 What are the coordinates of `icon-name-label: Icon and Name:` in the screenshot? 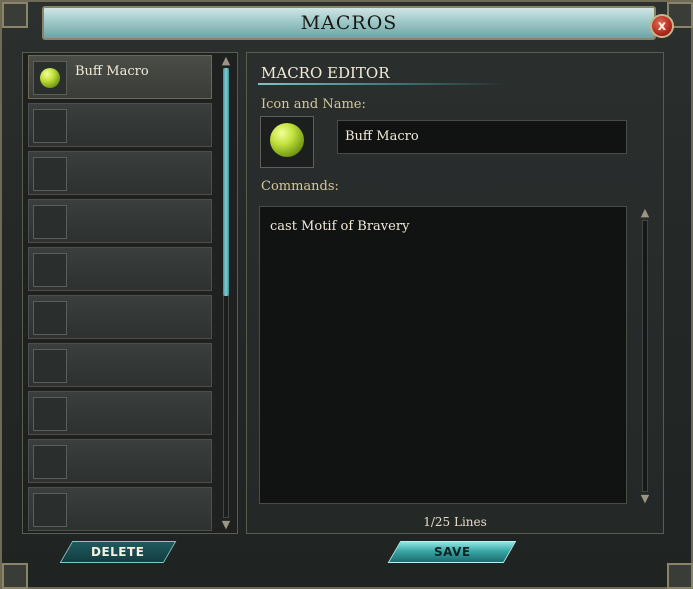 It's located at (313, 104).